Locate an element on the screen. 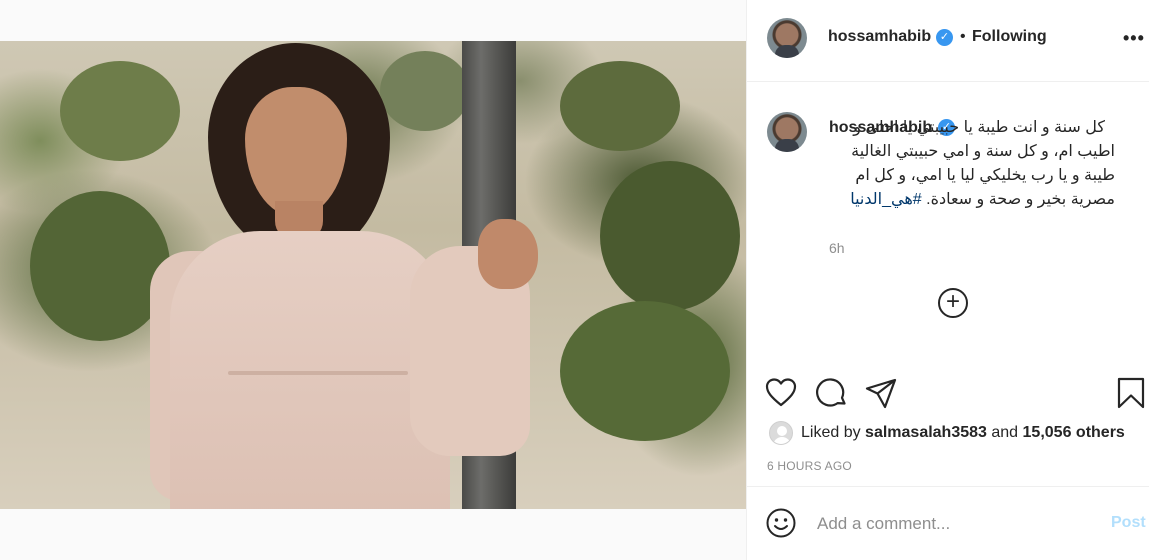 The width and height of the screenshot is (1149, 560). liker-avatar is located at coordinates (781, 433).